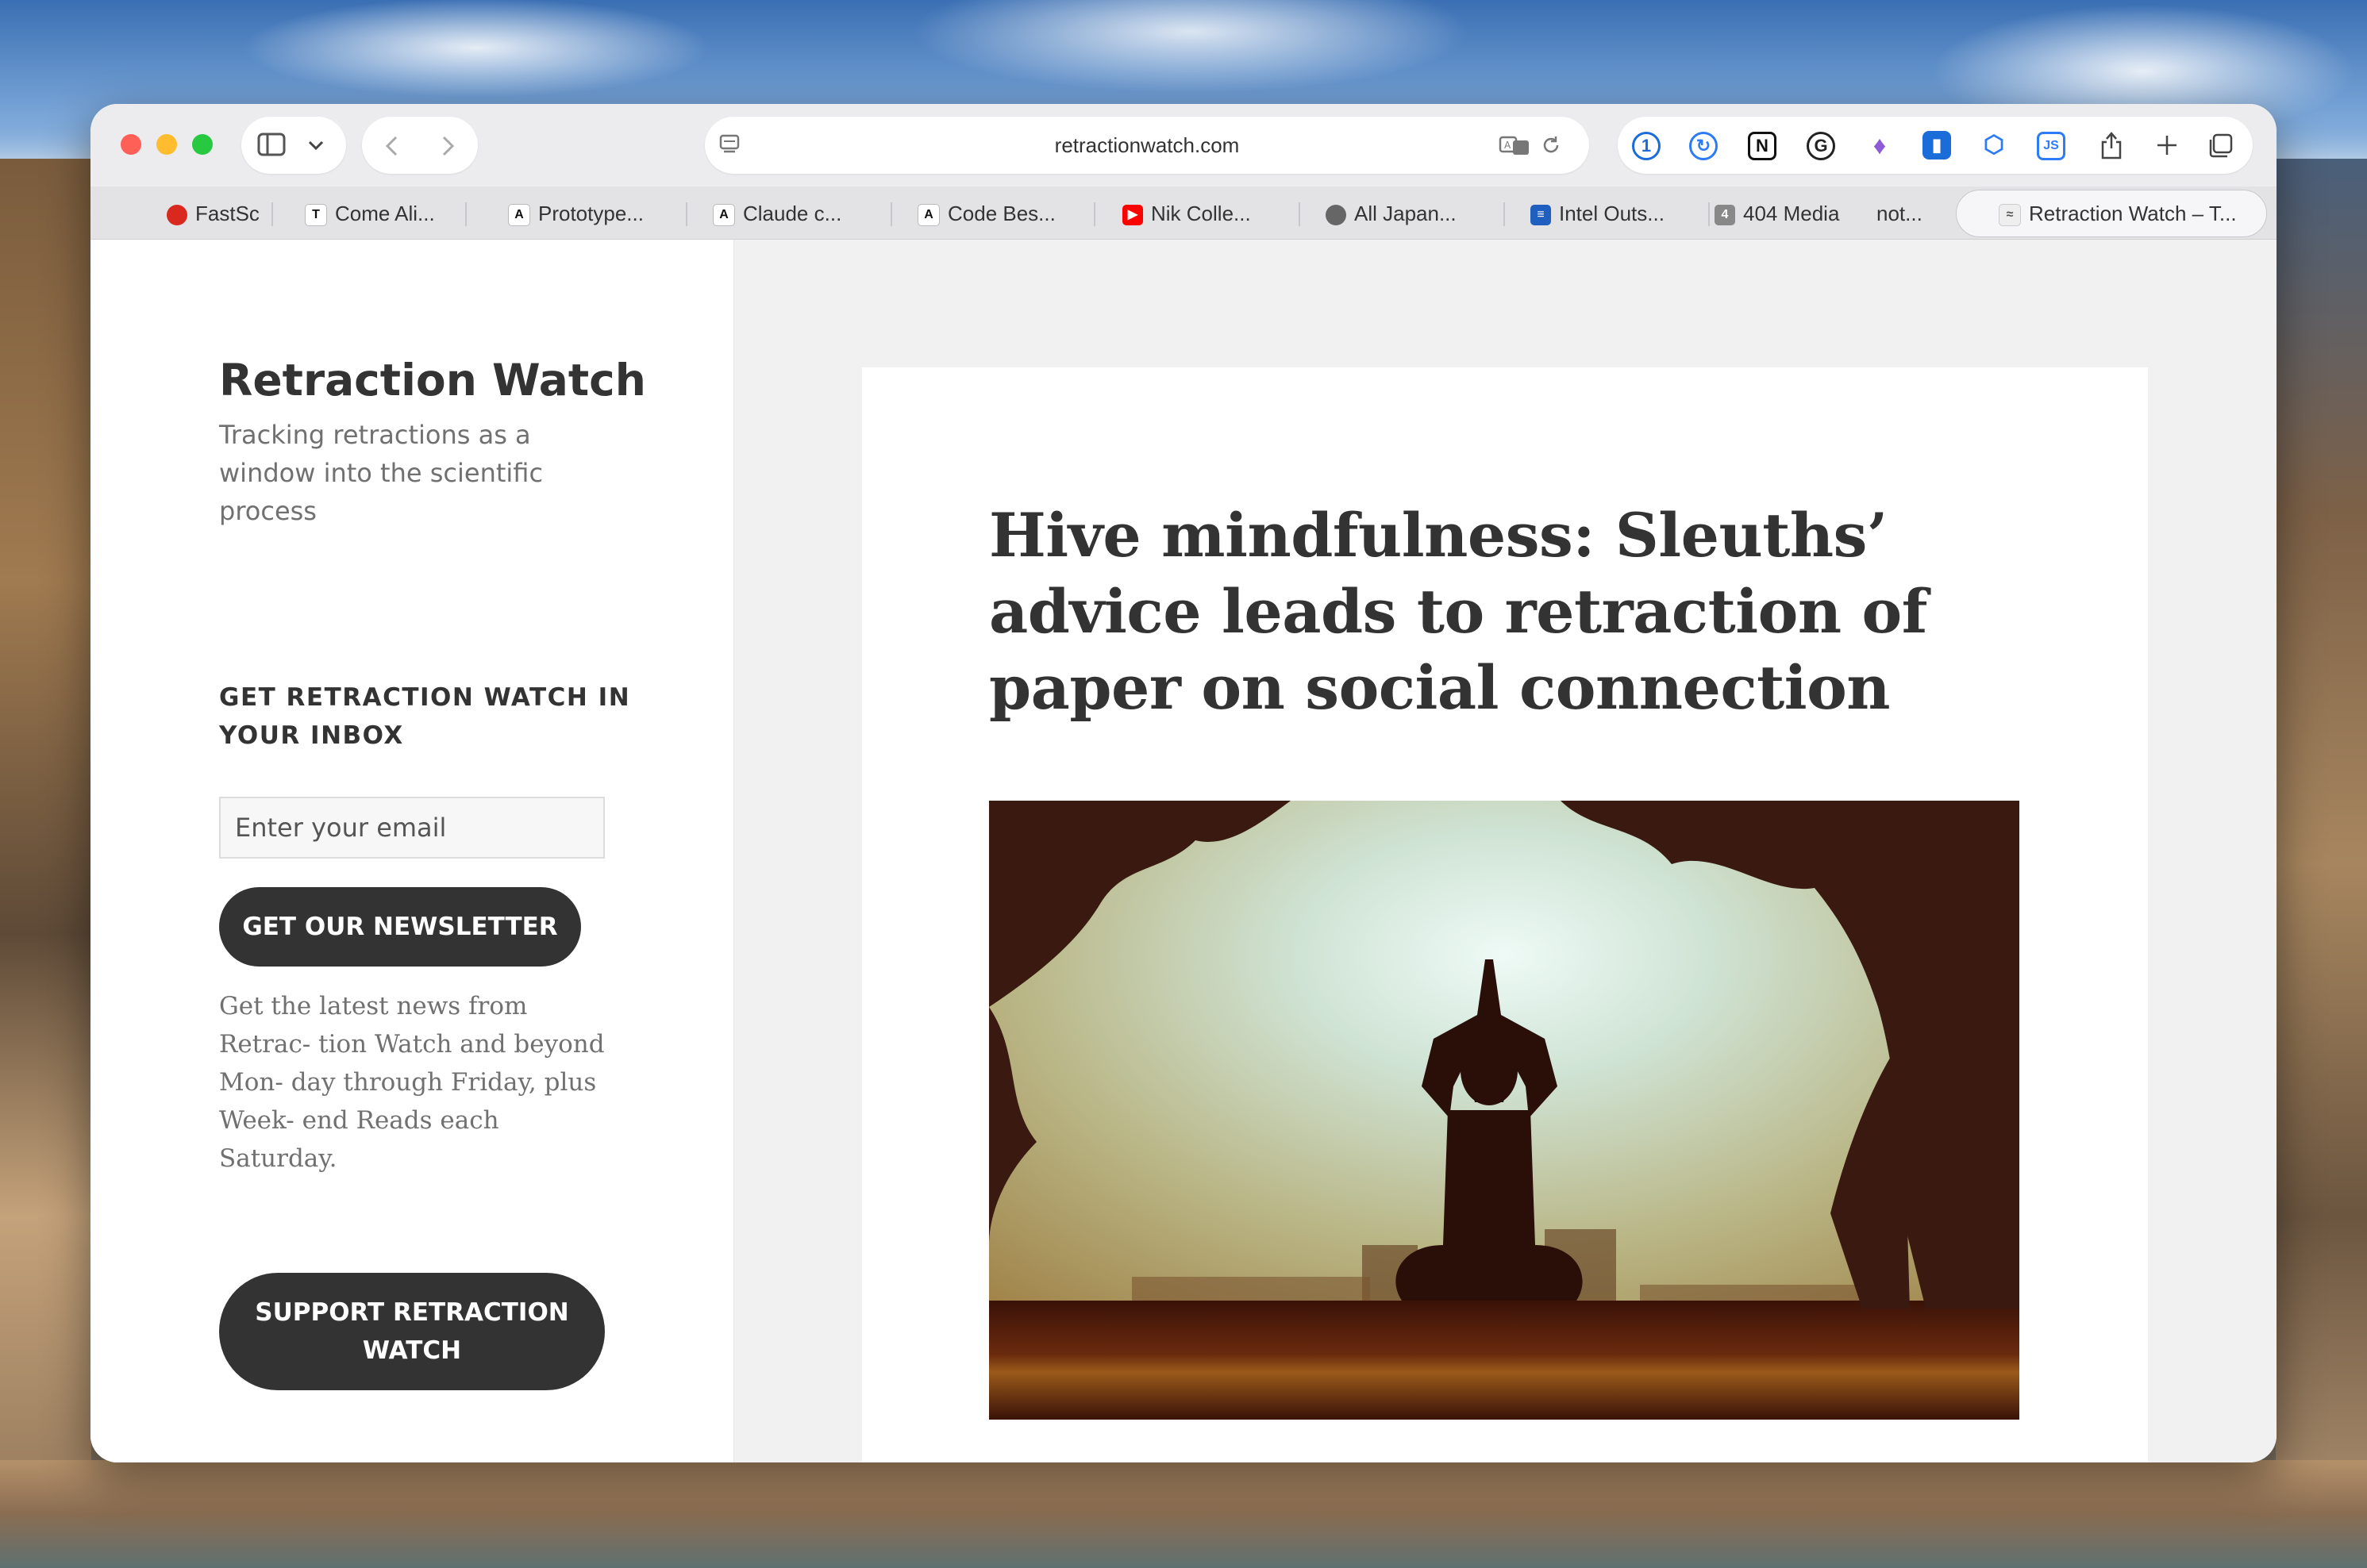  What do you see at coordinates (1725, 215) in the screenshot?
I see `404-media-icon: 4` at bounding box center [1725, 215].